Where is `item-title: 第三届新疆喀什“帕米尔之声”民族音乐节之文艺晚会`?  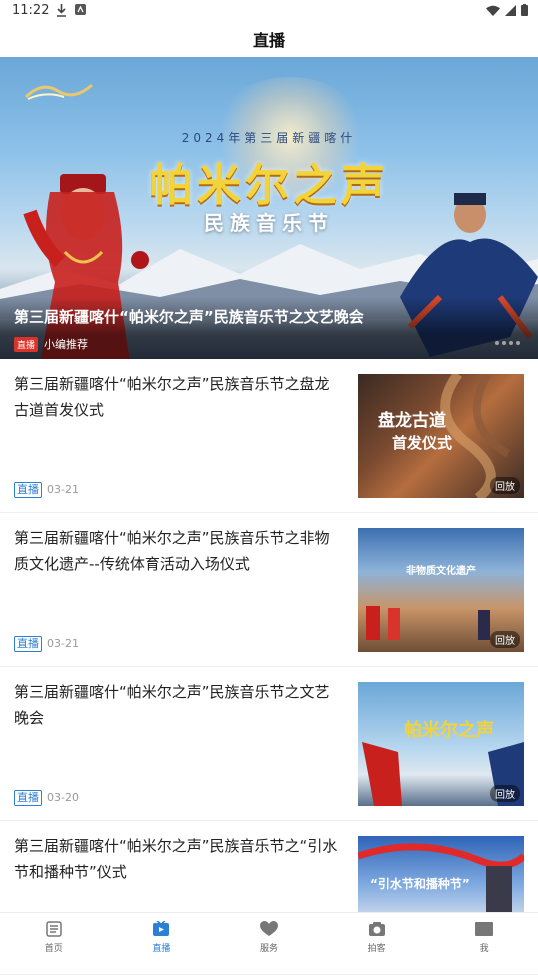 item-title: 第三届新疆喀什“帕米尔之声”民族音乐节之文艺晚会 is located at coordinates (172, 705).